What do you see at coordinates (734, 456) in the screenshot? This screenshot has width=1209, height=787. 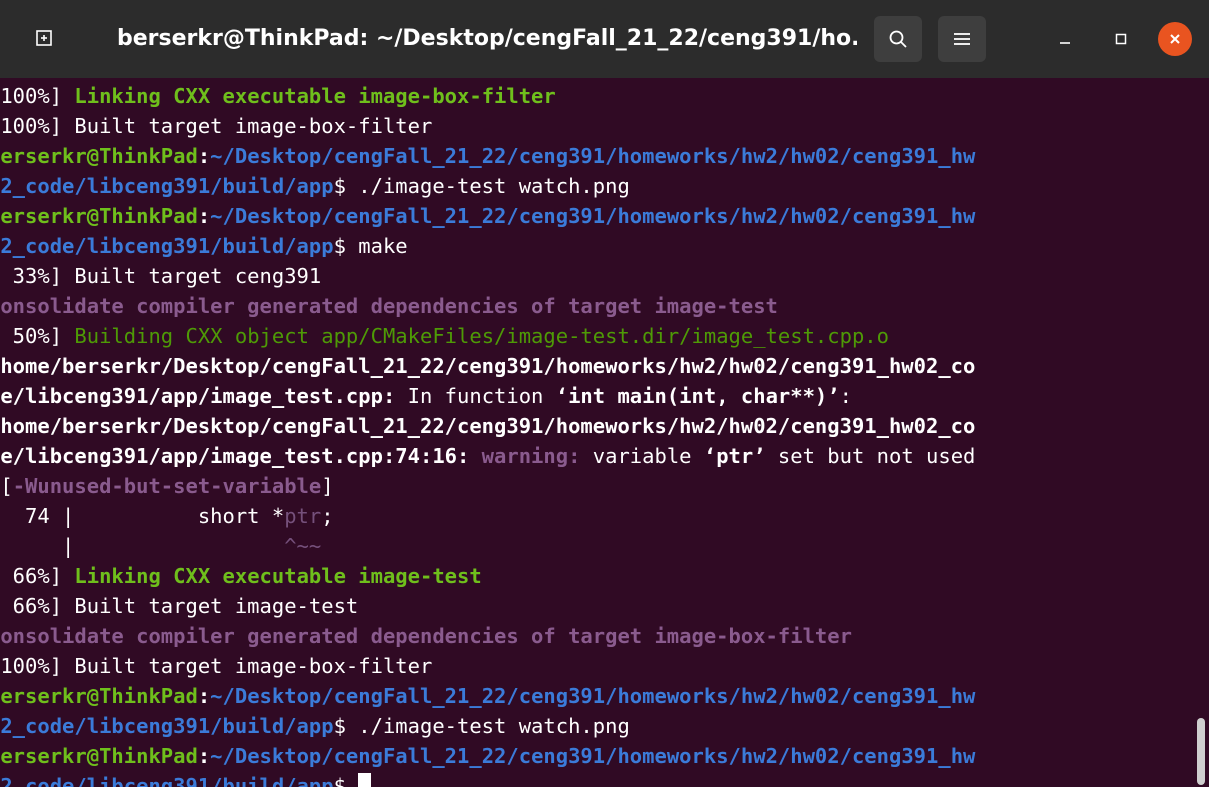 I see `variable-name-text: ‘ptr’` at bounding box center [734, 456].